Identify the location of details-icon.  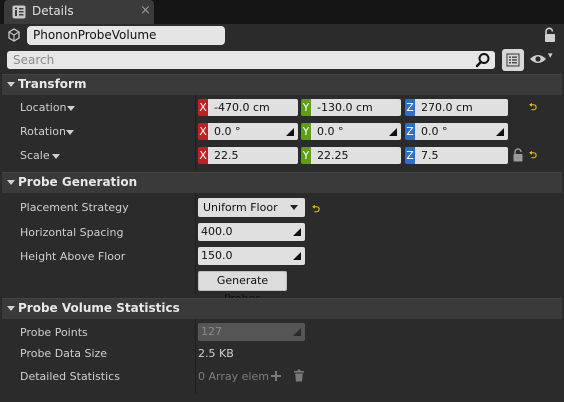
(19, 12).